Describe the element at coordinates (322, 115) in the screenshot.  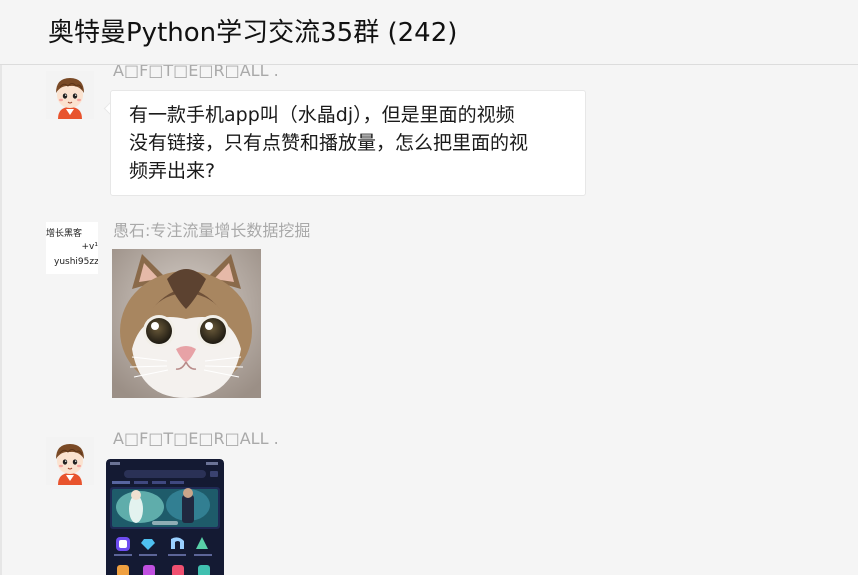
I see `message-text-line: 有一款手机app叫（水晶dj），但是里面的视频` at that location.